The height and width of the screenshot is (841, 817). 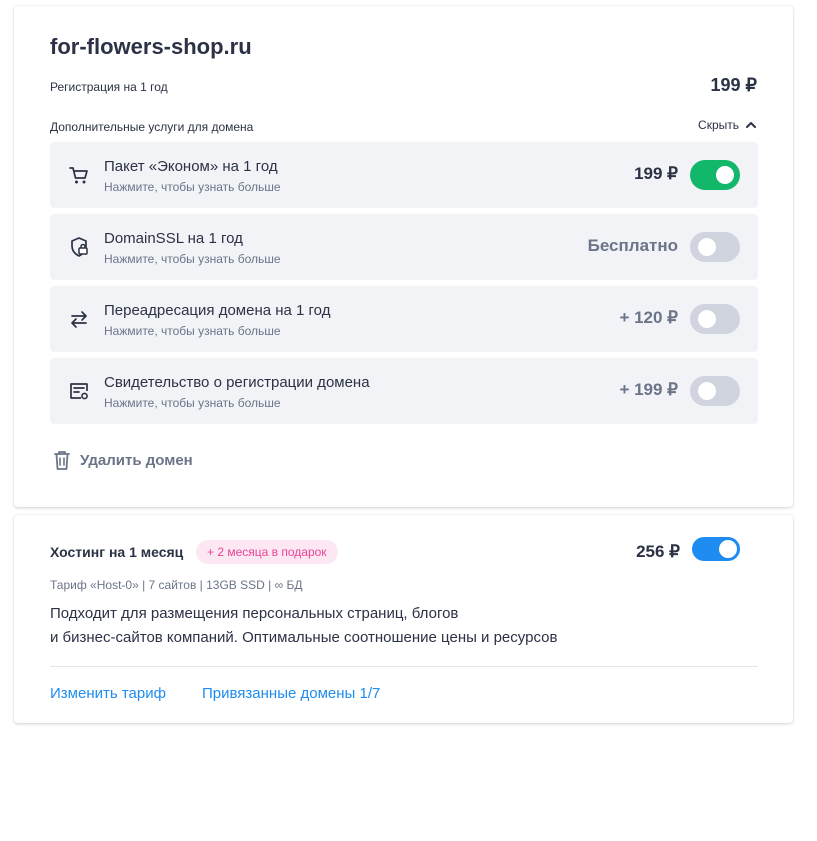 What do you see at coordinates (715, 175) in the screenshot?
I see `econom-package-toggle` at bounding box center [715, 175].